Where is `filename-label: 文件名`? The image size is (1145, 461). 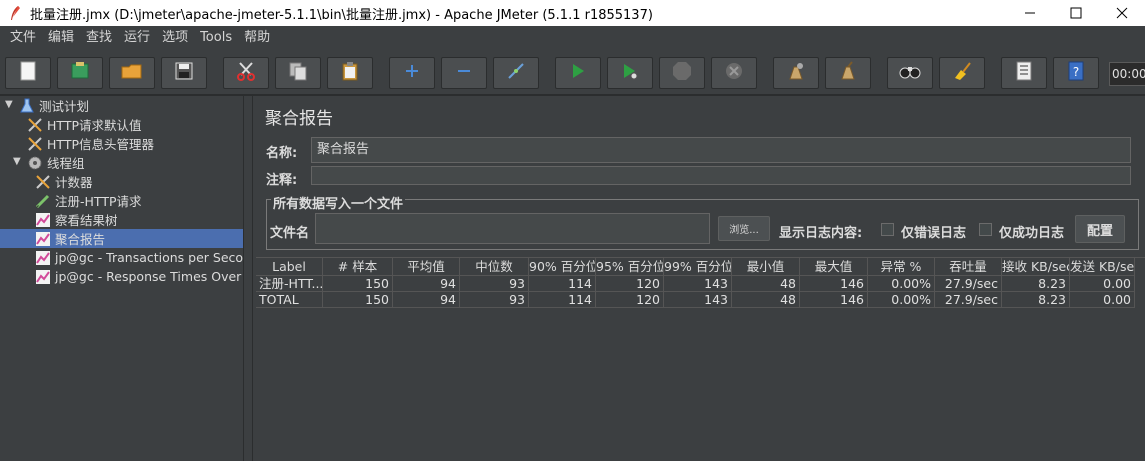
filename-label: 文件名 is located at coordinates (290, 233).